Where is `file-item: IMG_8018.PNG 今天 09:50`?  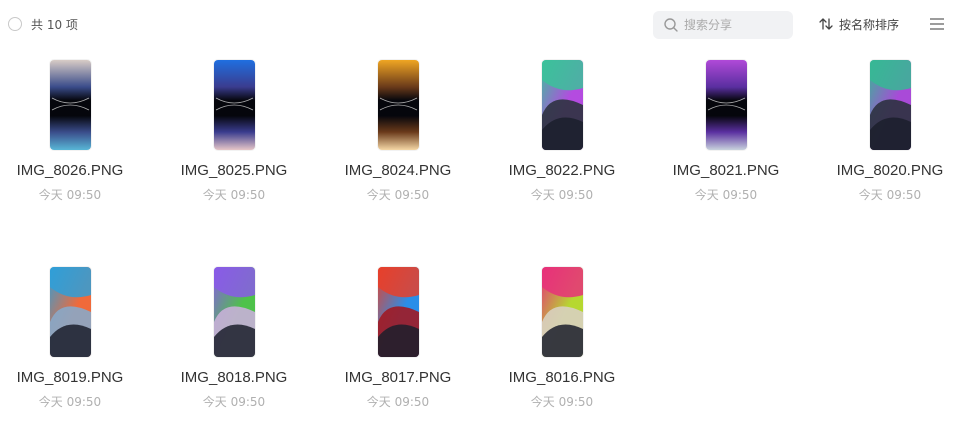 file-item: IMG_8018.PNG 今天 09:50 is located at coordinates (234, 344).